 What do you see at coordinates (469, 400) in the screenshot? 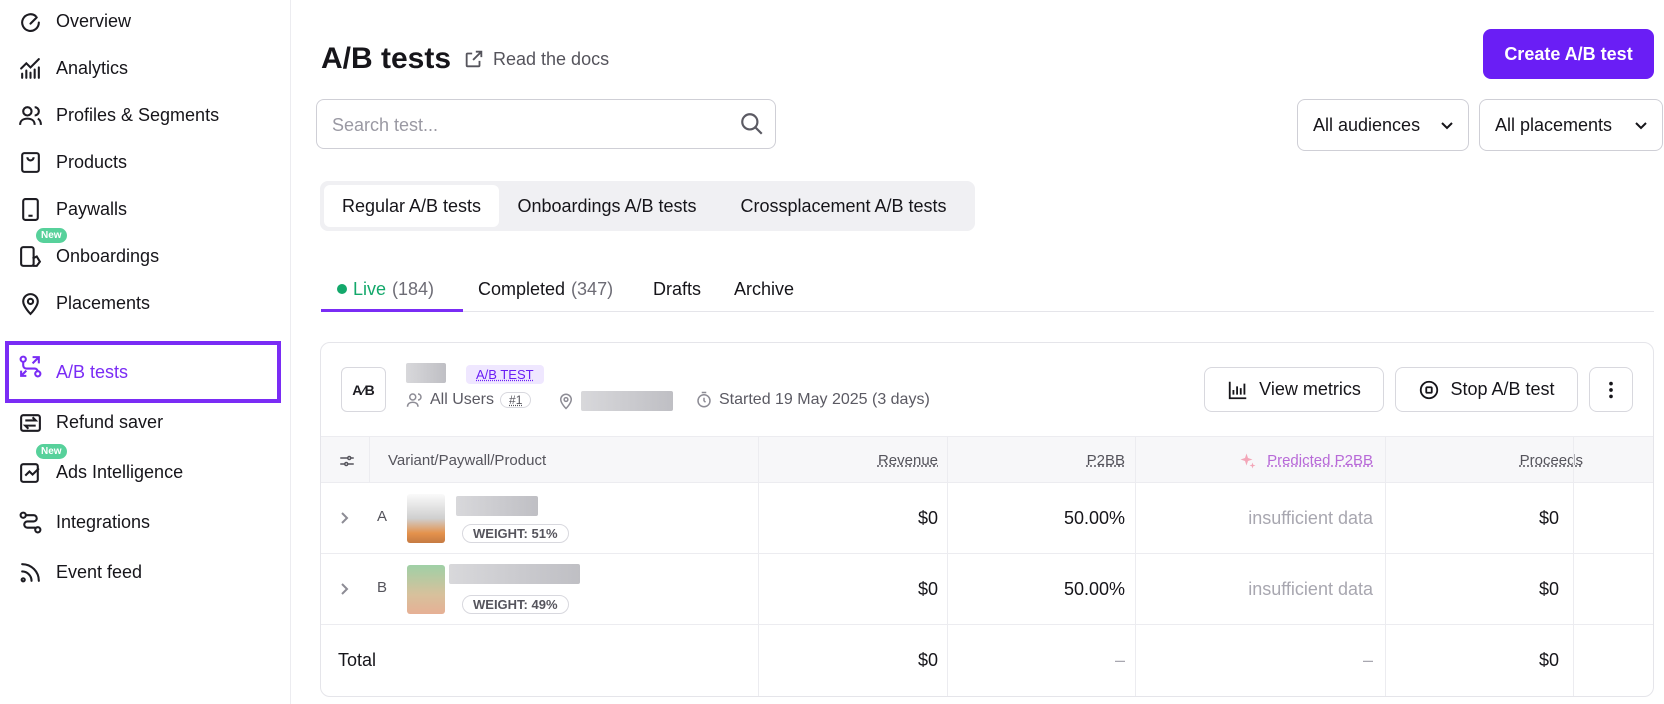
I see `audience-meta: All Users #1` at bounding box center [469, 400].